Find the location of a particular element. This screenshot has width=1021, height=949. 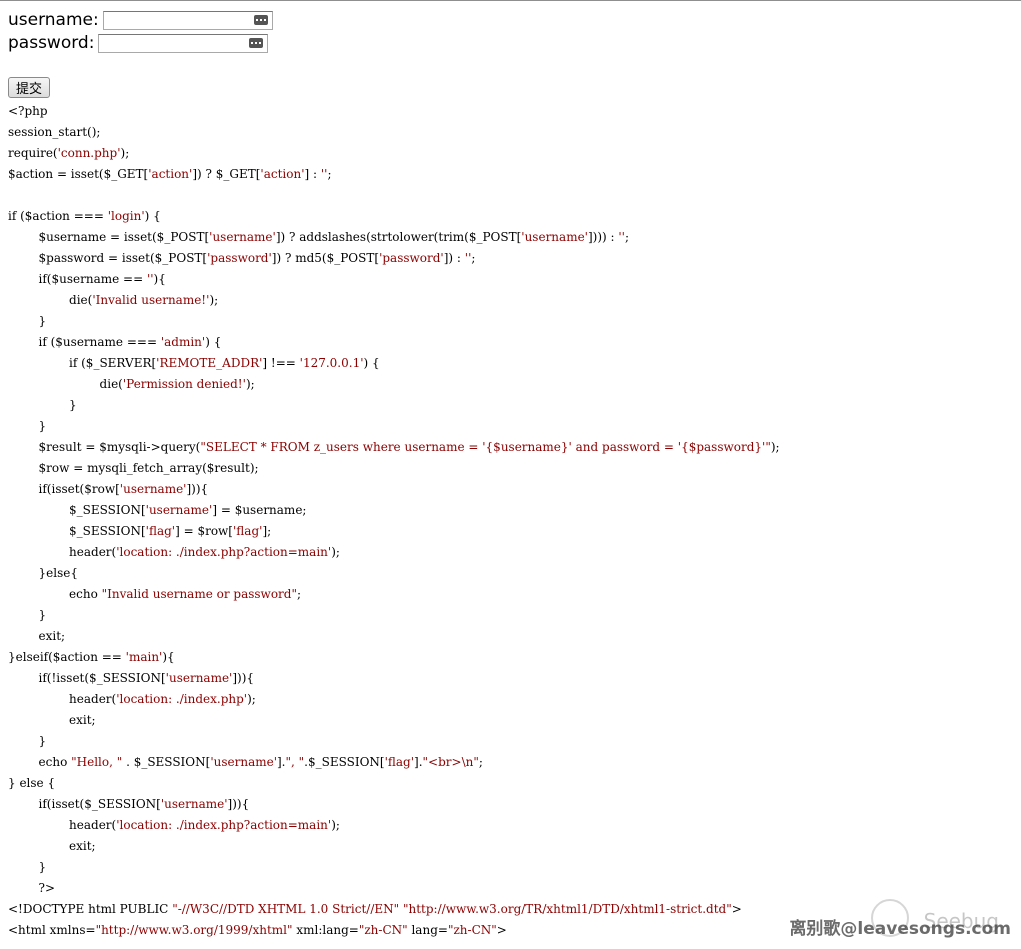

window-top-border is located at coordinates (510, 0).